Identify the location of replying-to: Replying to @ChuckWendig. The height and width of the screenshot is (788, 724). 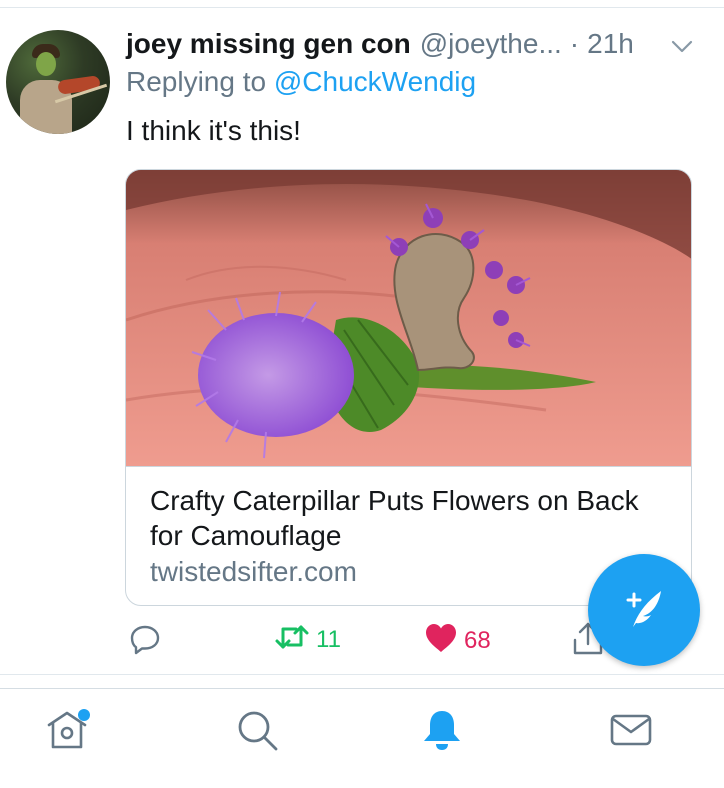
(301, 82).